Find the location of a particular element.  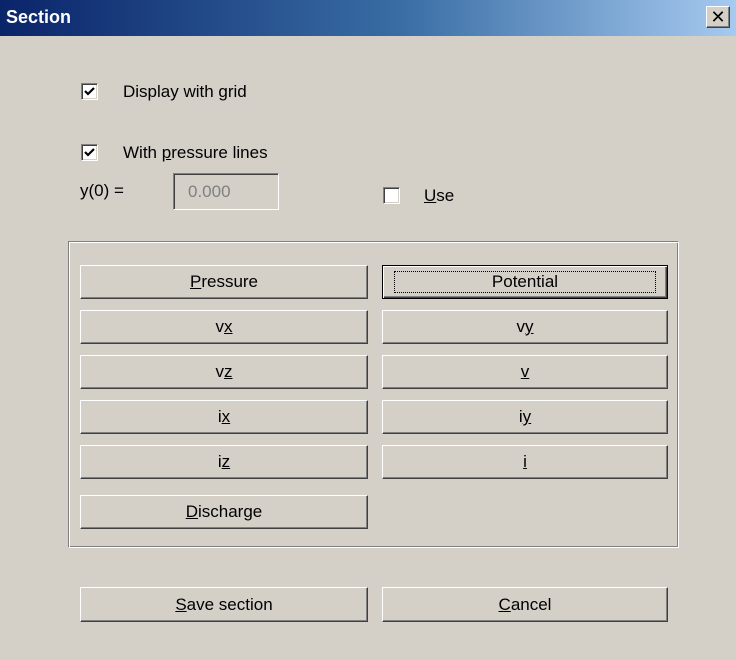

discharge-rest: ischarge is located at coordinates (230, 511).